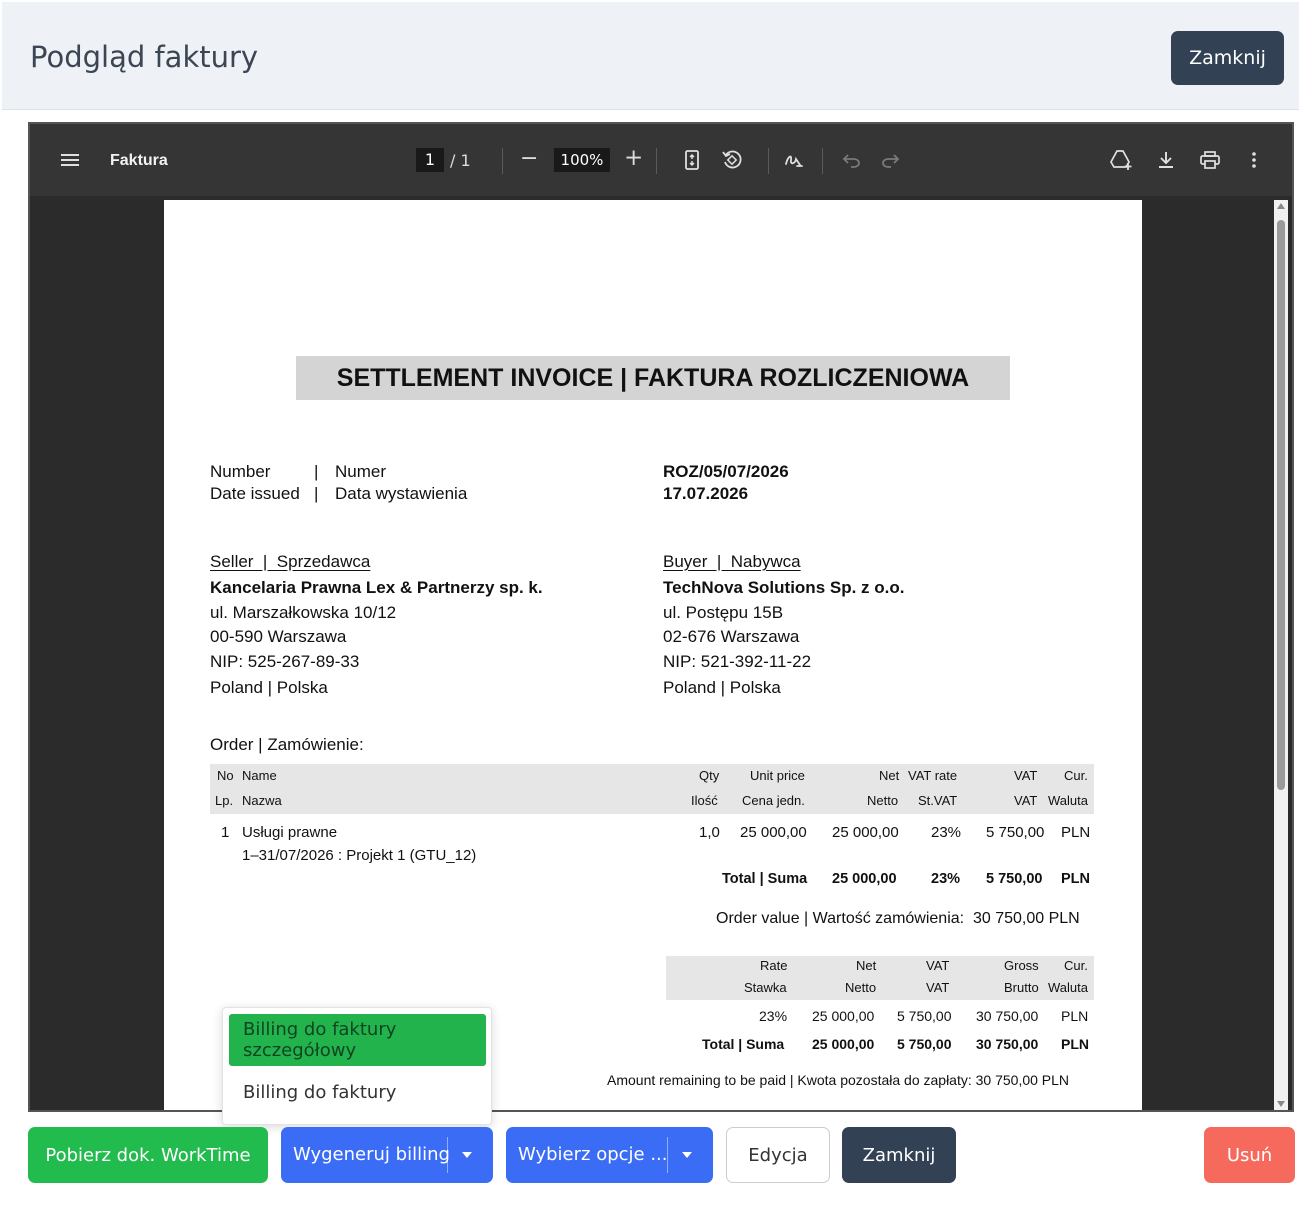 The height and width of the screenshot is (1211, 1299). What do you see at coordinates (709, 775) in the screenshot?
I see `order-header-qty: Qty` at bounding box center [709, 775].